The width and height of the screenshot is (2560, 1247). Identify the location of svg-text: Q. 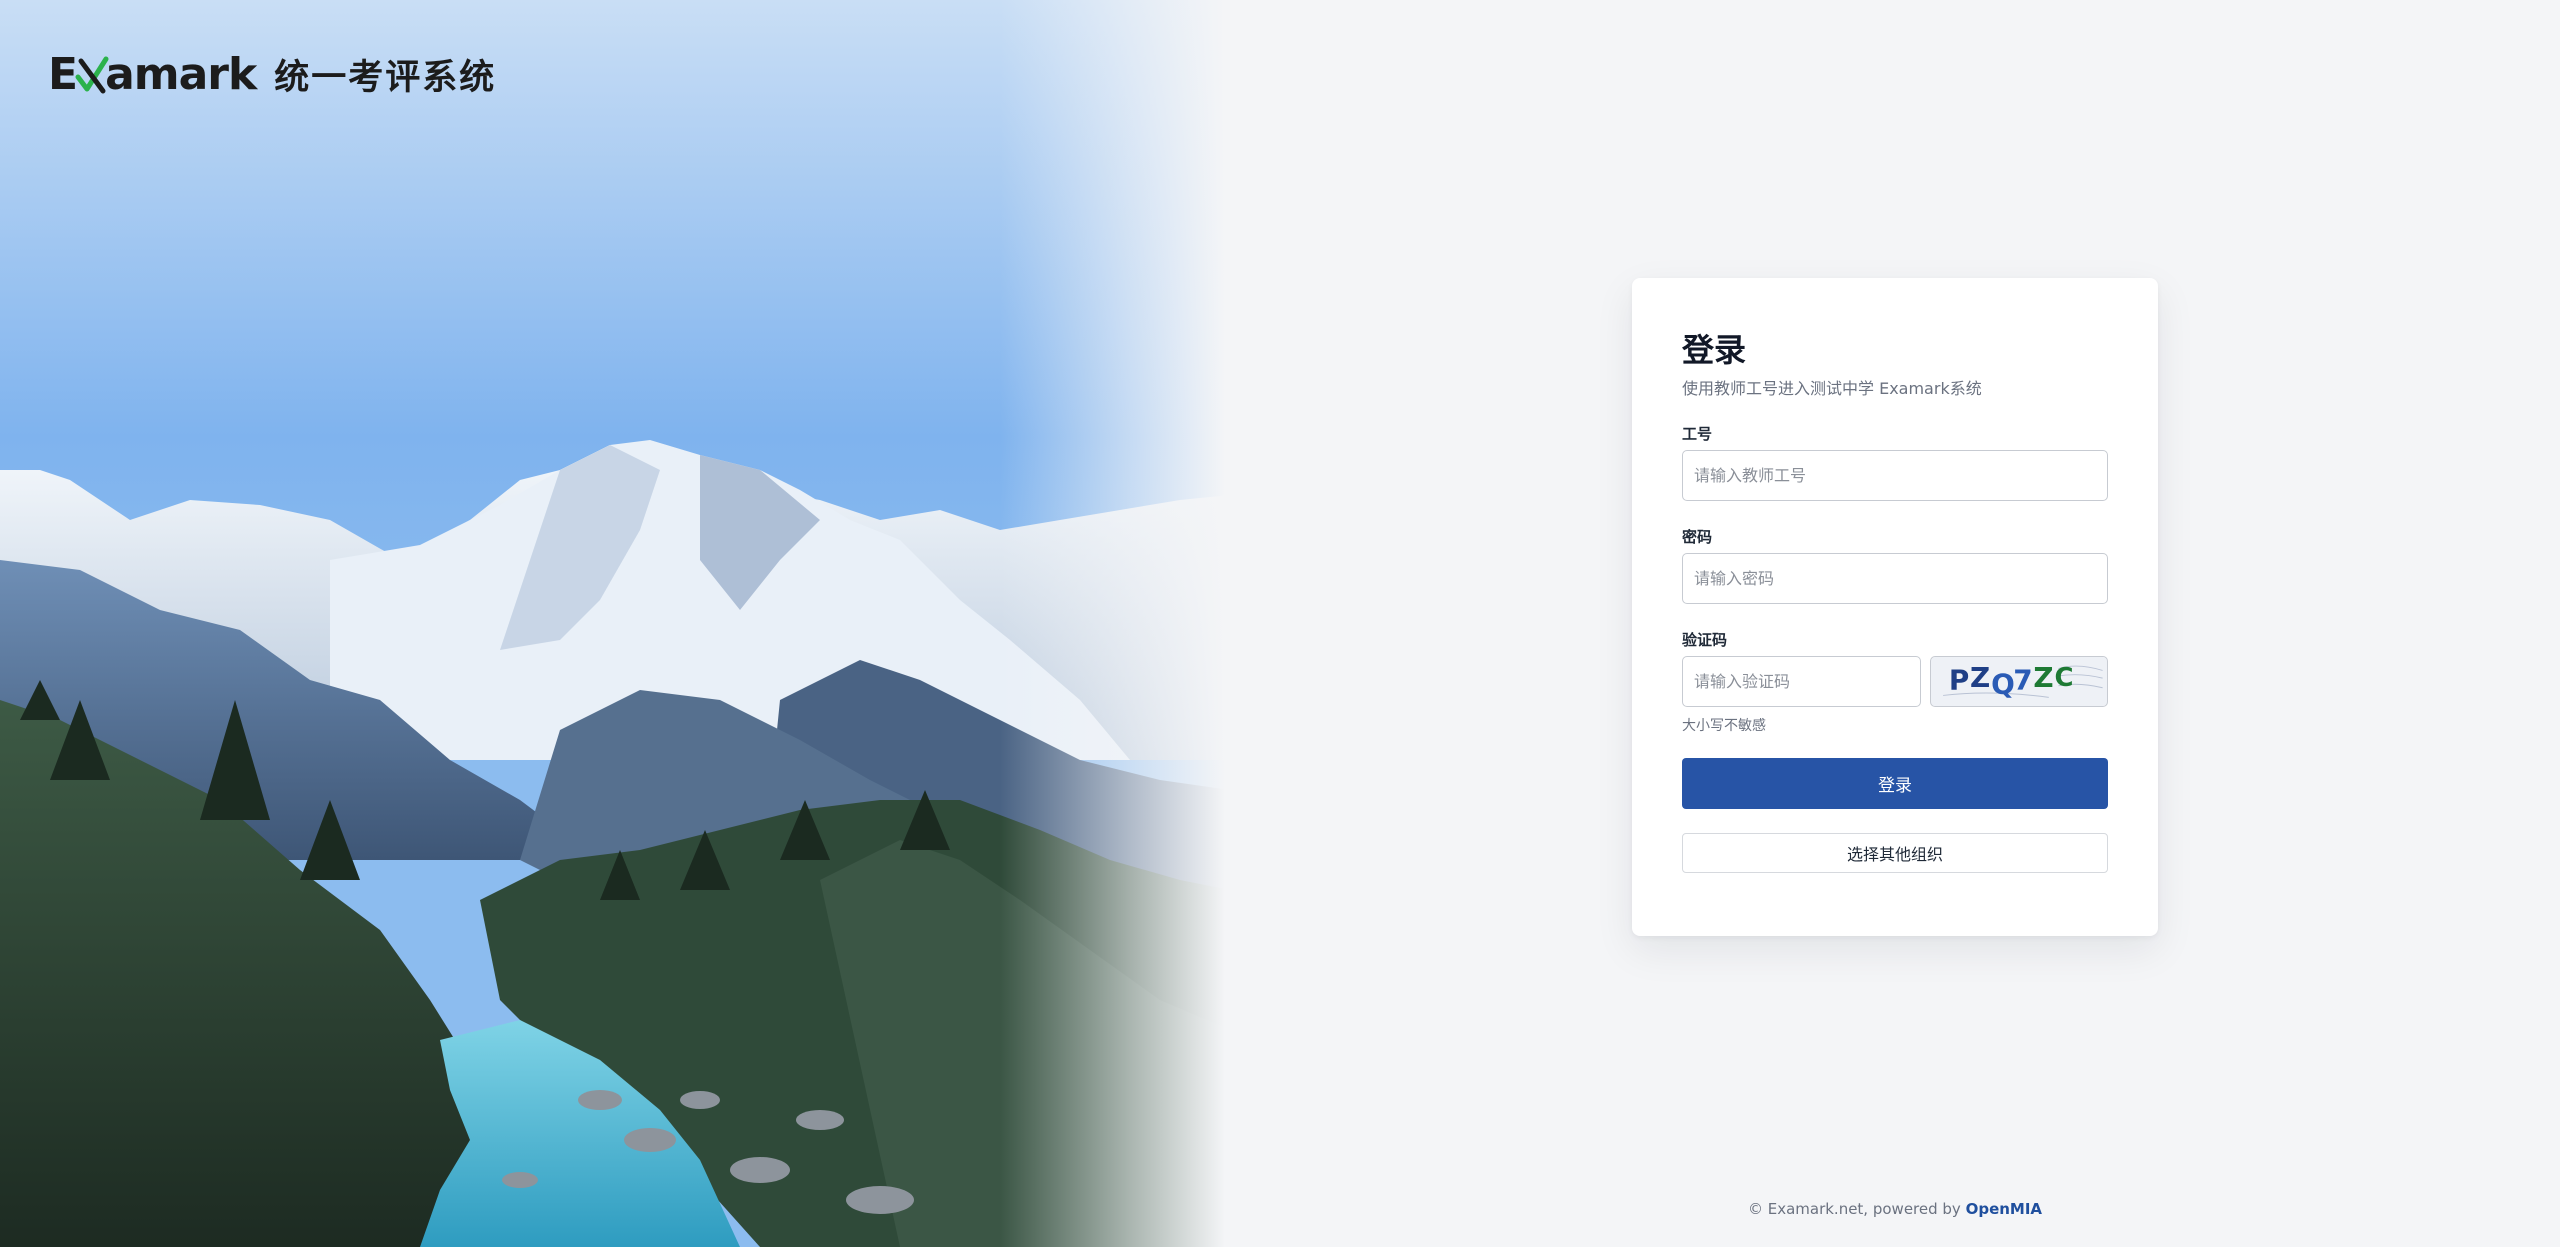
(2003, 684).